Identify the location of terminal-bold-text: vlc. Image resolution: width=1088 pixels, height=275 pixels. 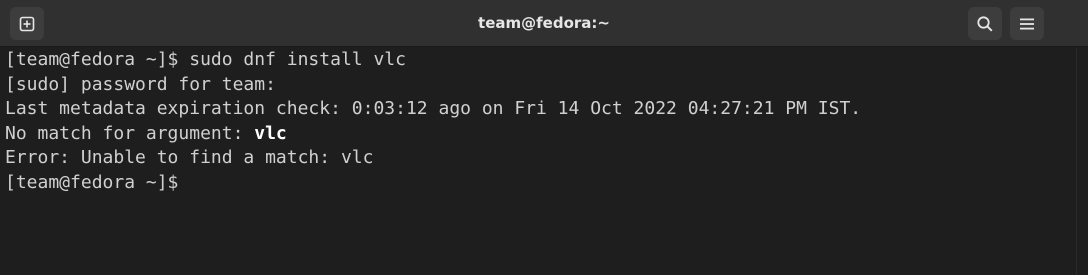
(270, 133).